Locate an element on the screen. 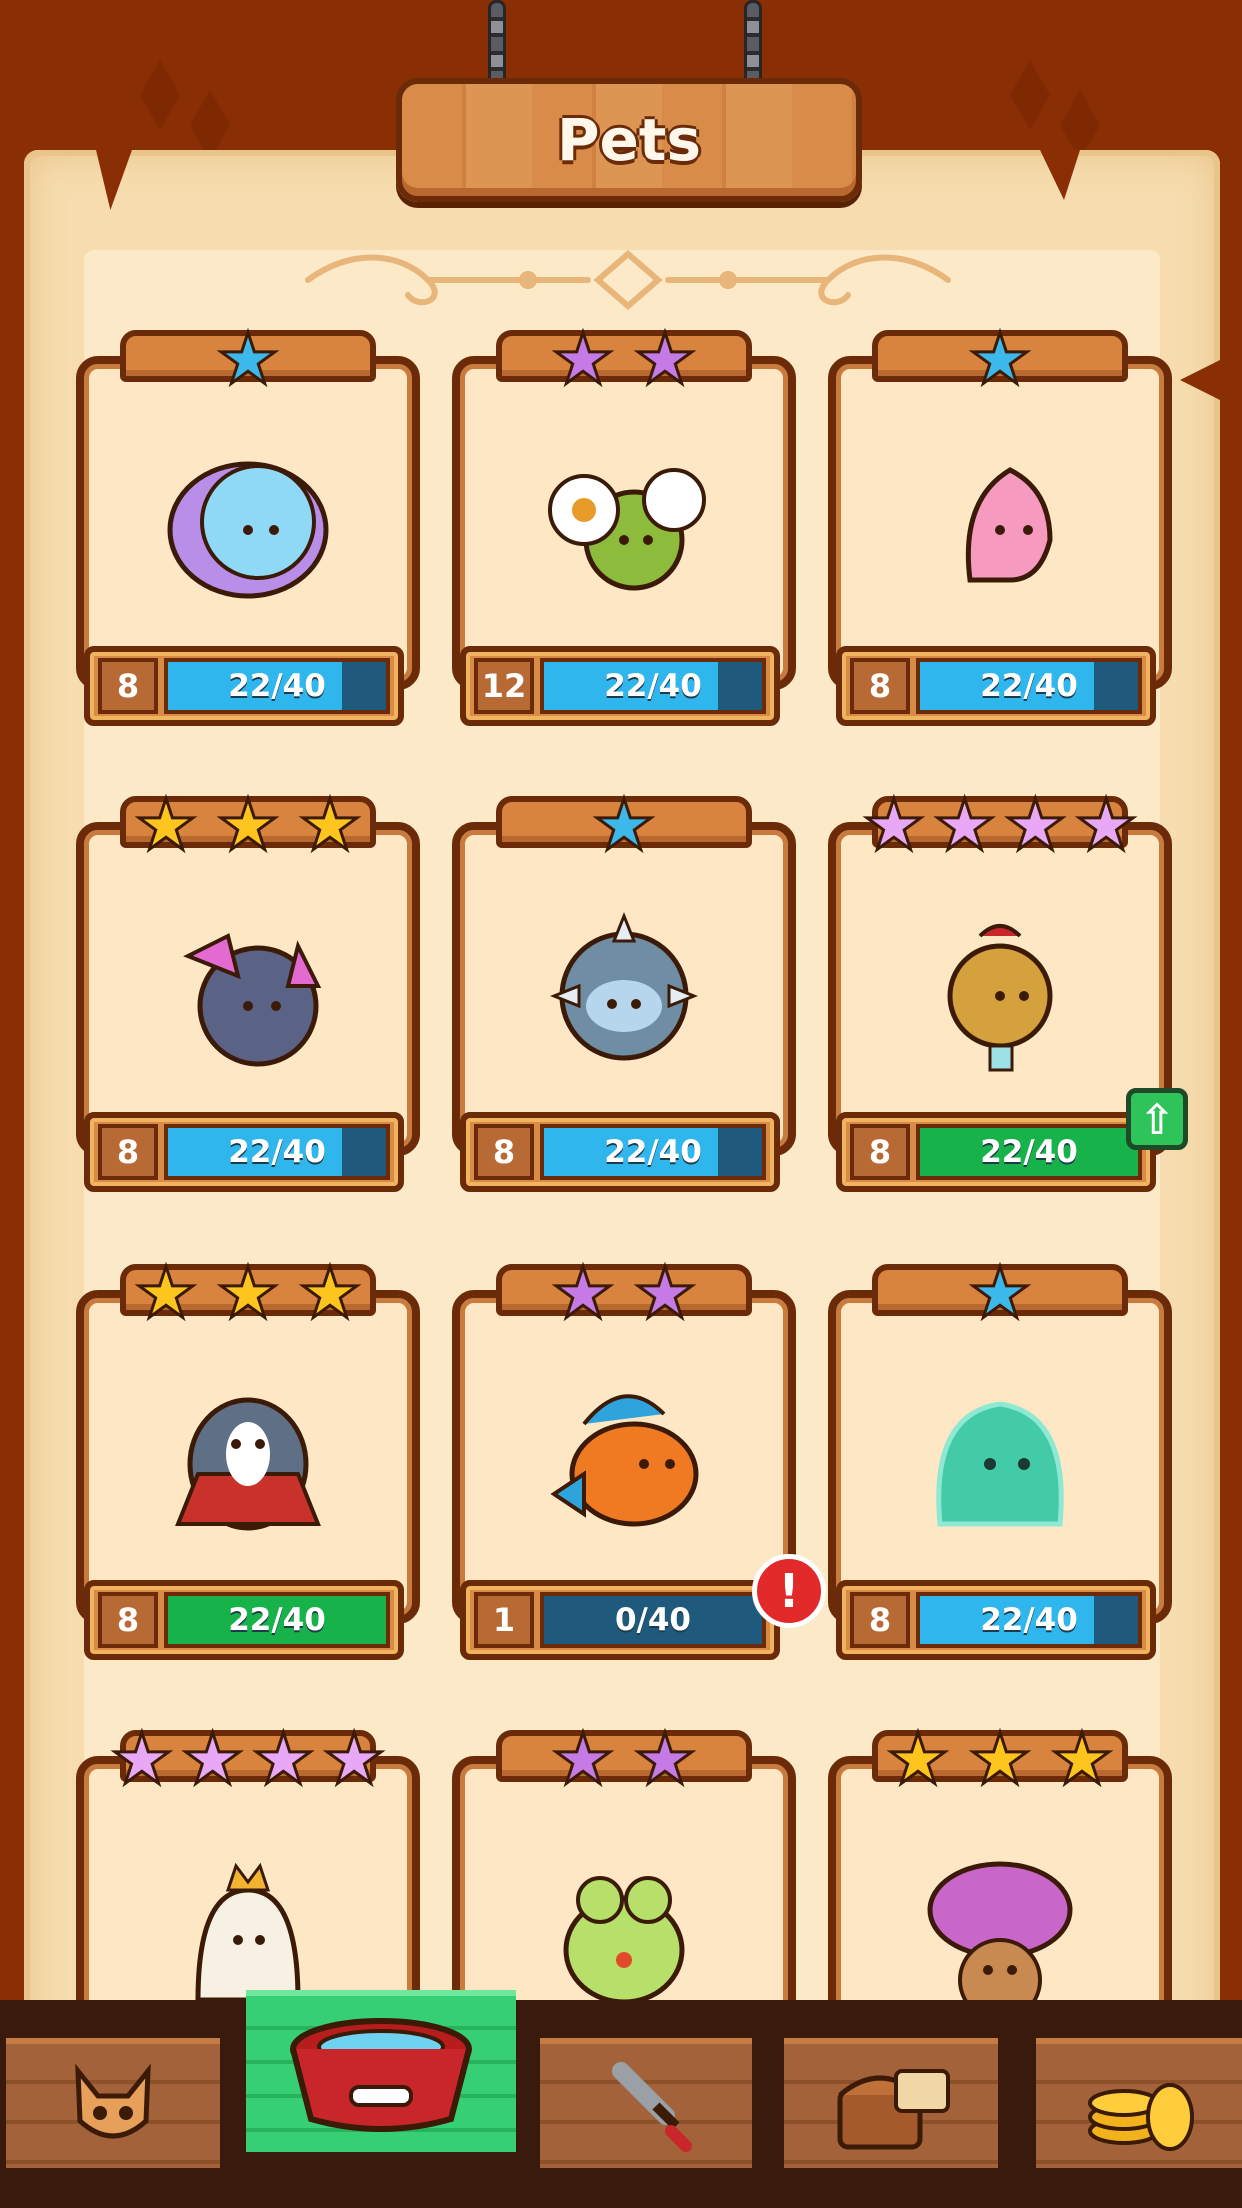 This screenshot has height=2208, width=1242. page-title: Pets is located at coordinates (629, 140).